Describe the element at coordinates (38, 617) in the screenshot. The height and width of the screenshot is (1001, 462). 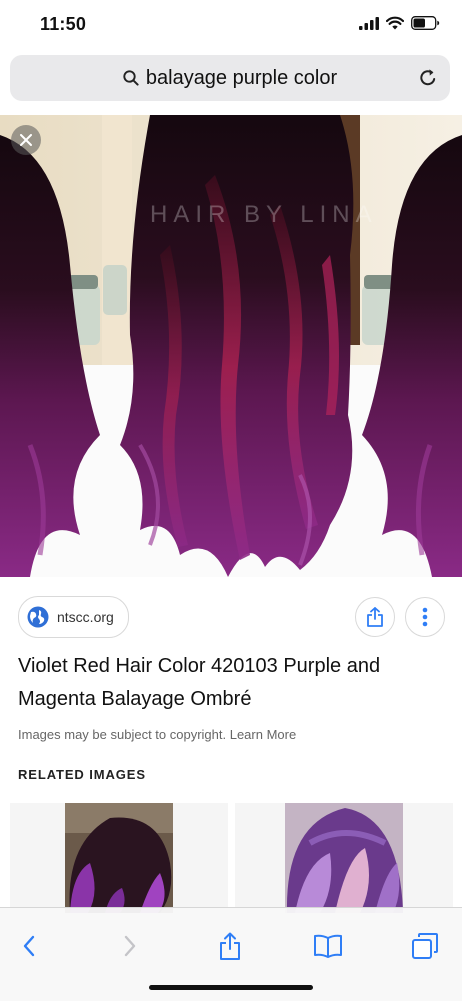
I see `globe-icon` at that location.